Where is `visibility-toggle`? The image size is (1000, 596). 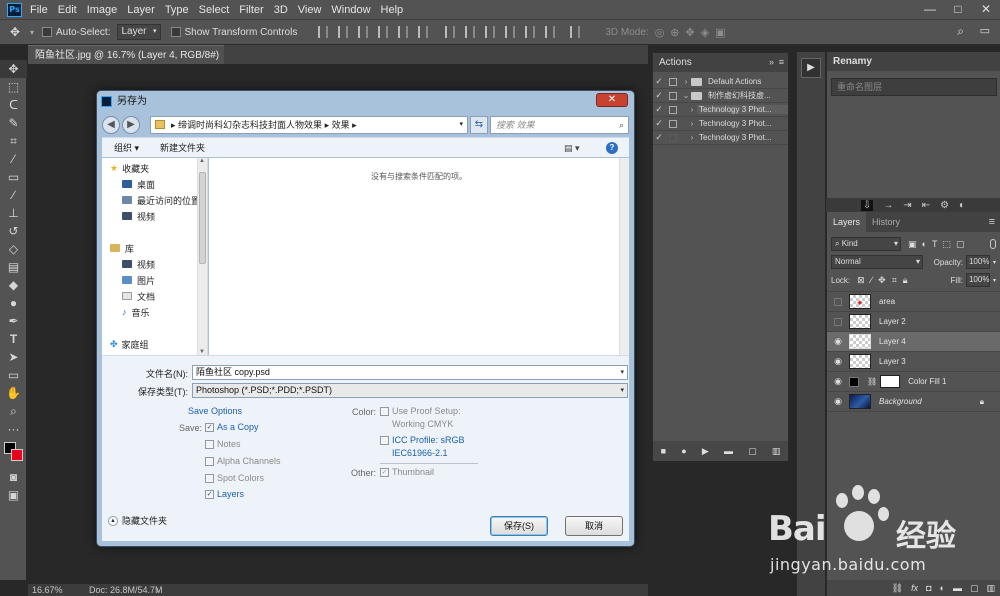
visibility-toggle is located at coordinates (838, 301).